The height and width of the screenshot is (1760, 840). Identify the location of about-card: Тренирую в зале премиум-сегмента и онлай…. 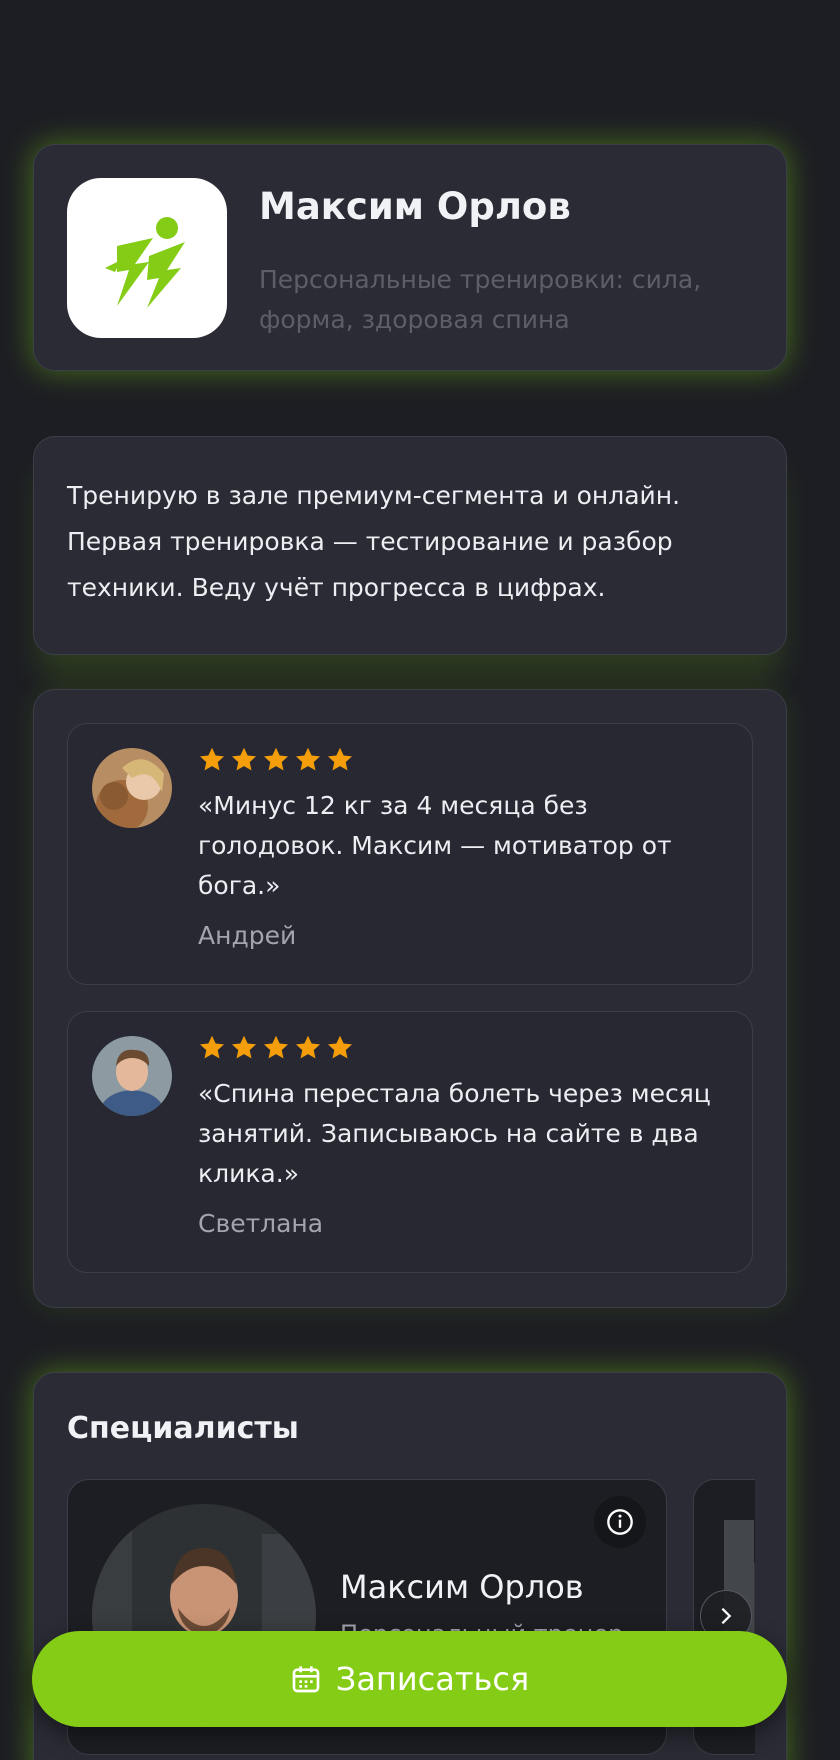
(410, 545).